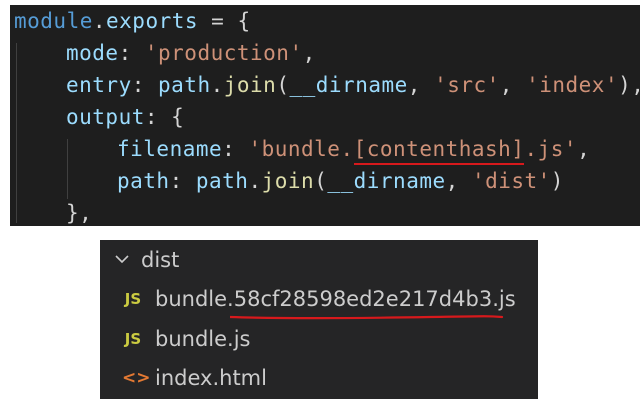 The width and height of the screenshot is (643, 404). What do you see at coordinates (122, 259) in the screenshot?
I see `chevron-down-icon` at bounding box center [122, 259].